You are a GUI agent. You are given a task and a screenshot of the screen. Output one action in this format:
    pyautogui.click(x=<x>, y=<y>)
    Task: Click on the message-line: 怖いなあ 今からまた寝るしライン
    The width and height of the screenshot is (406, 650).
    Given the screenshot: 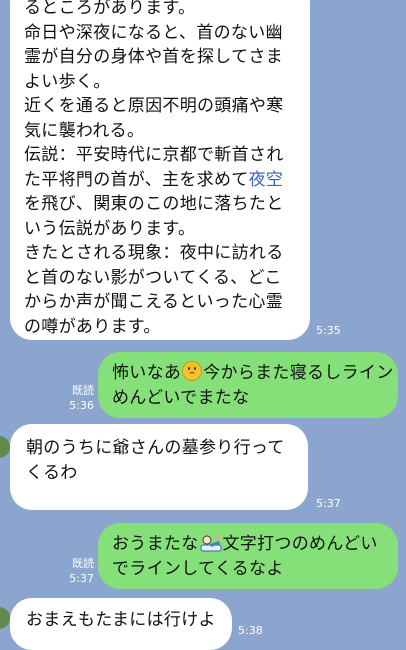 What is the action you would take?
    pyautogui.click(x=253, y=372)
    